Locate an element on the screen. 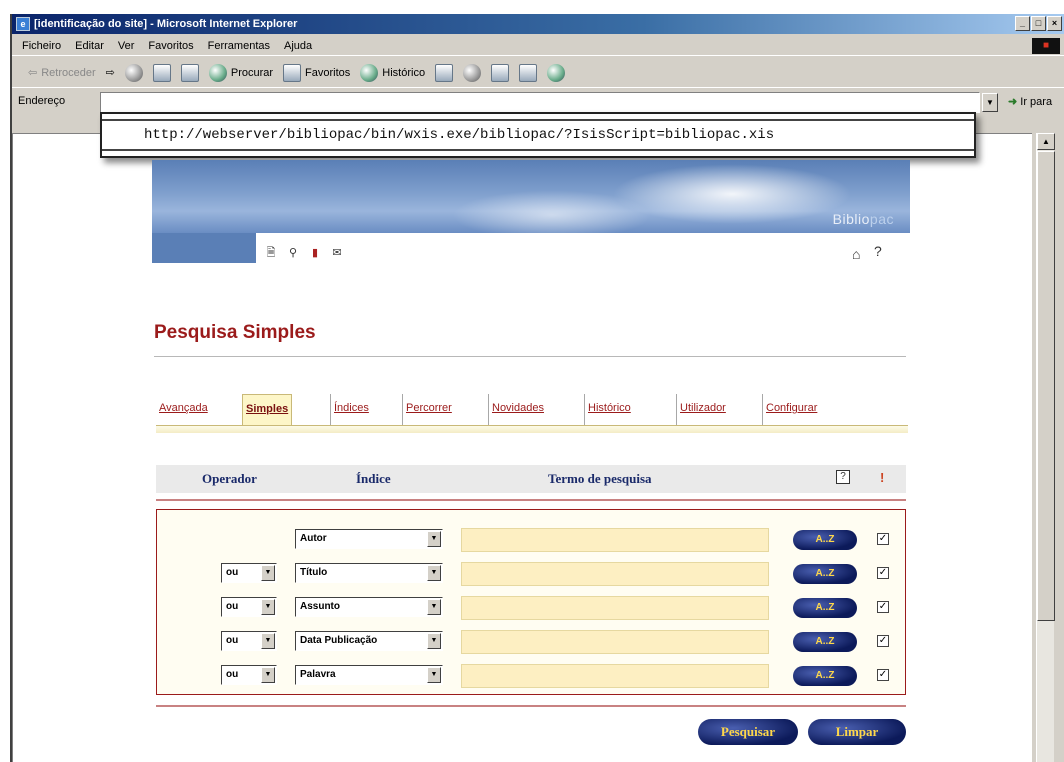  index-select: Assunto ▼ is located at coordinates (369, 607).